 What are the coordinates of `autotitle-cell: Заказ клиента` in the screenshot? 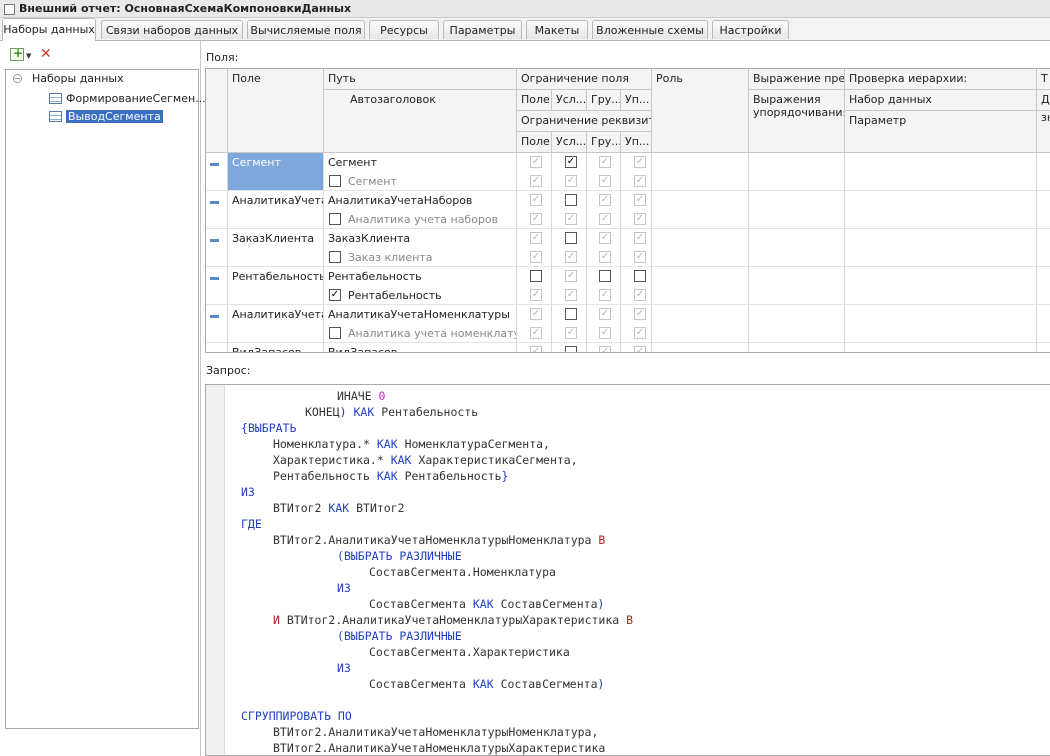 It's located at (420, 257).